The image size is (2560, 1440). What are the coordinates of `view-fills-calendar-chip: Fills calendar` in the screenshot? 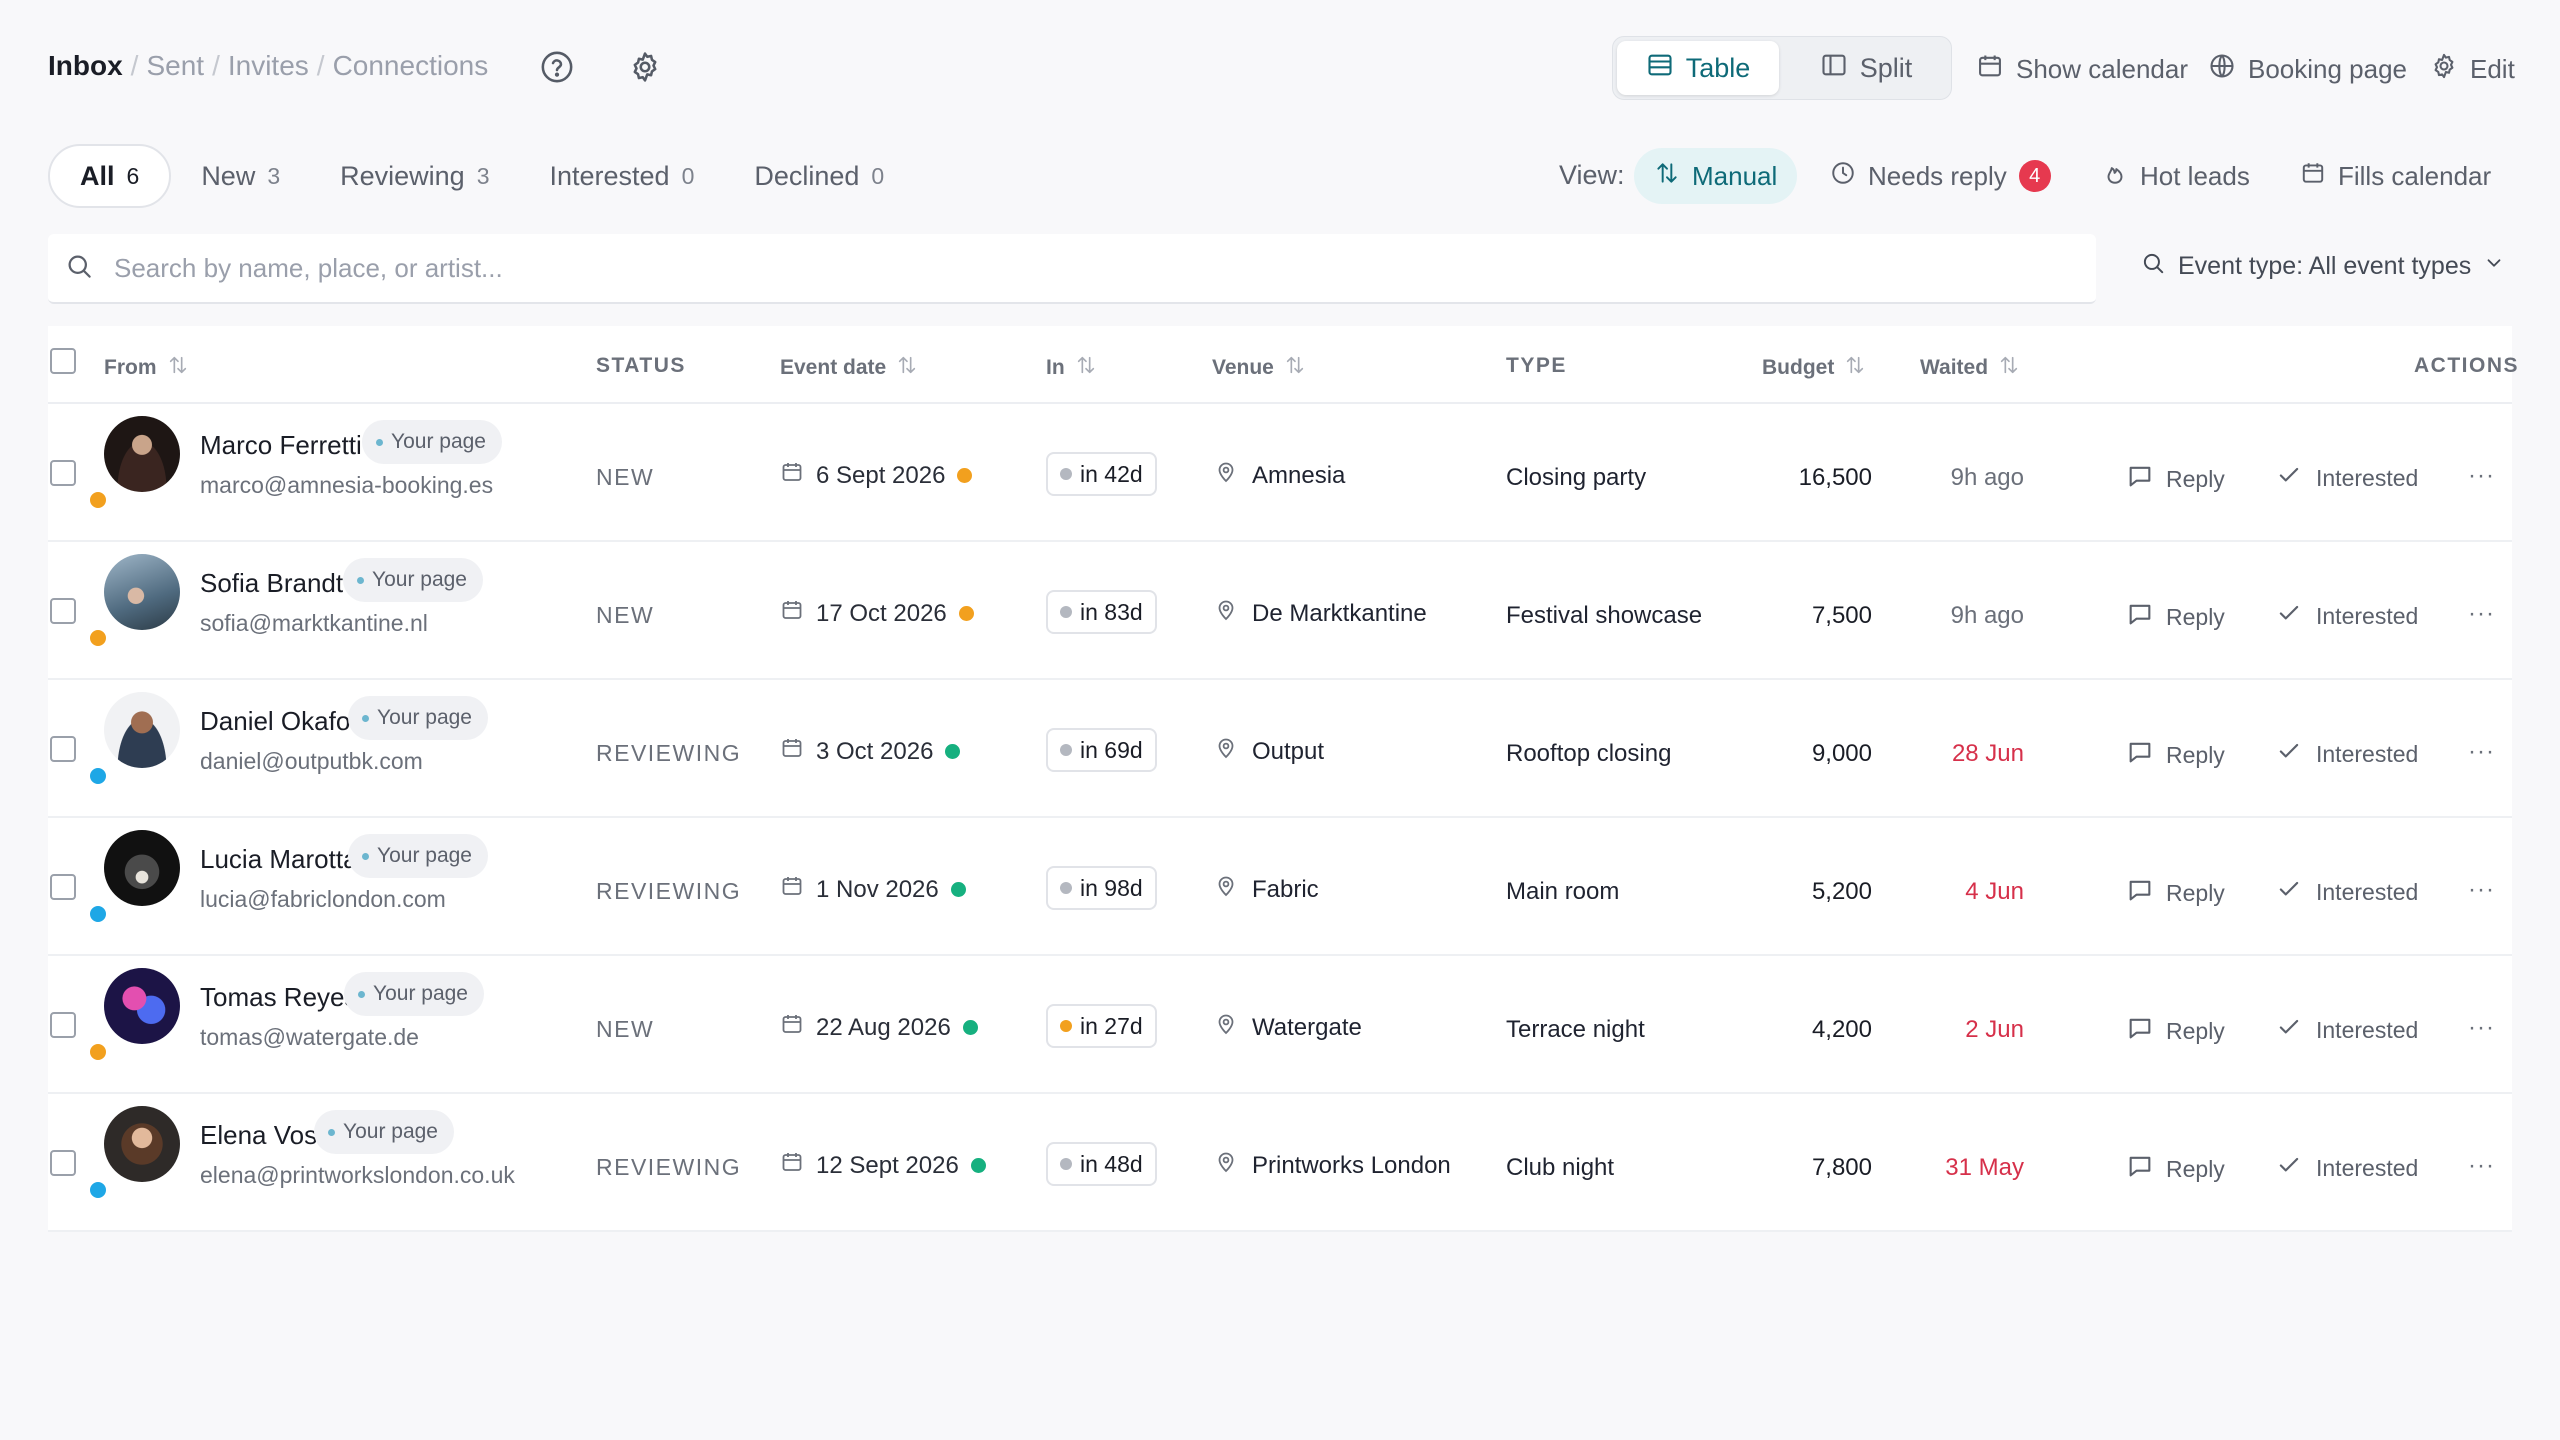 It's located at (2395, 176).